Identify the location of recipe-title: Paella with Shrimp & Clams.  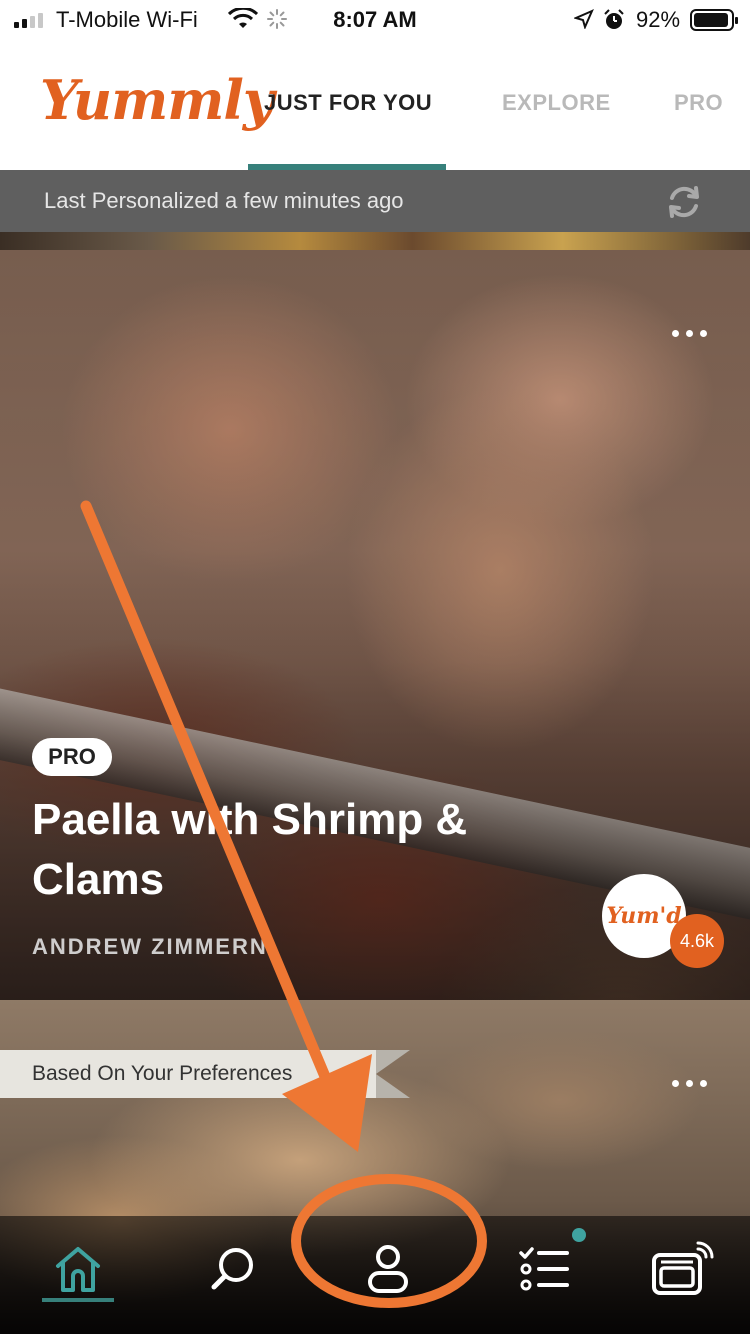
(282, 850).